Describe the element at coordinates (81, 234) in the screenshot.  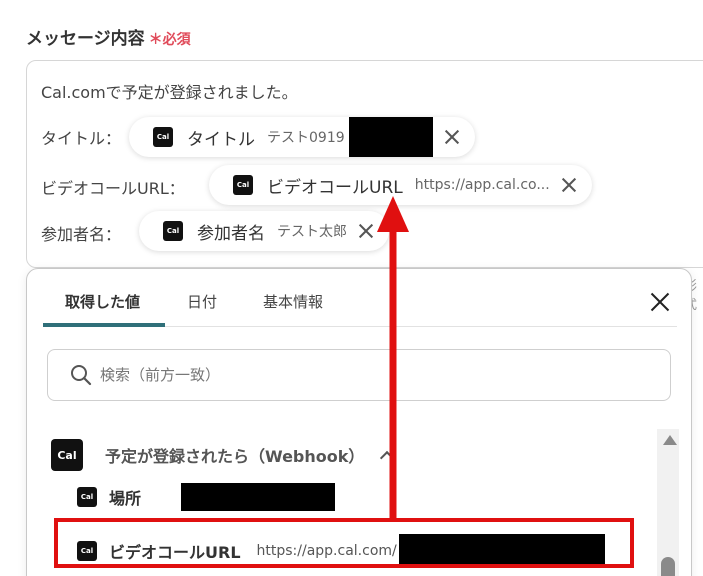
I see `row-label-attendee: 参加者名：` at that location.